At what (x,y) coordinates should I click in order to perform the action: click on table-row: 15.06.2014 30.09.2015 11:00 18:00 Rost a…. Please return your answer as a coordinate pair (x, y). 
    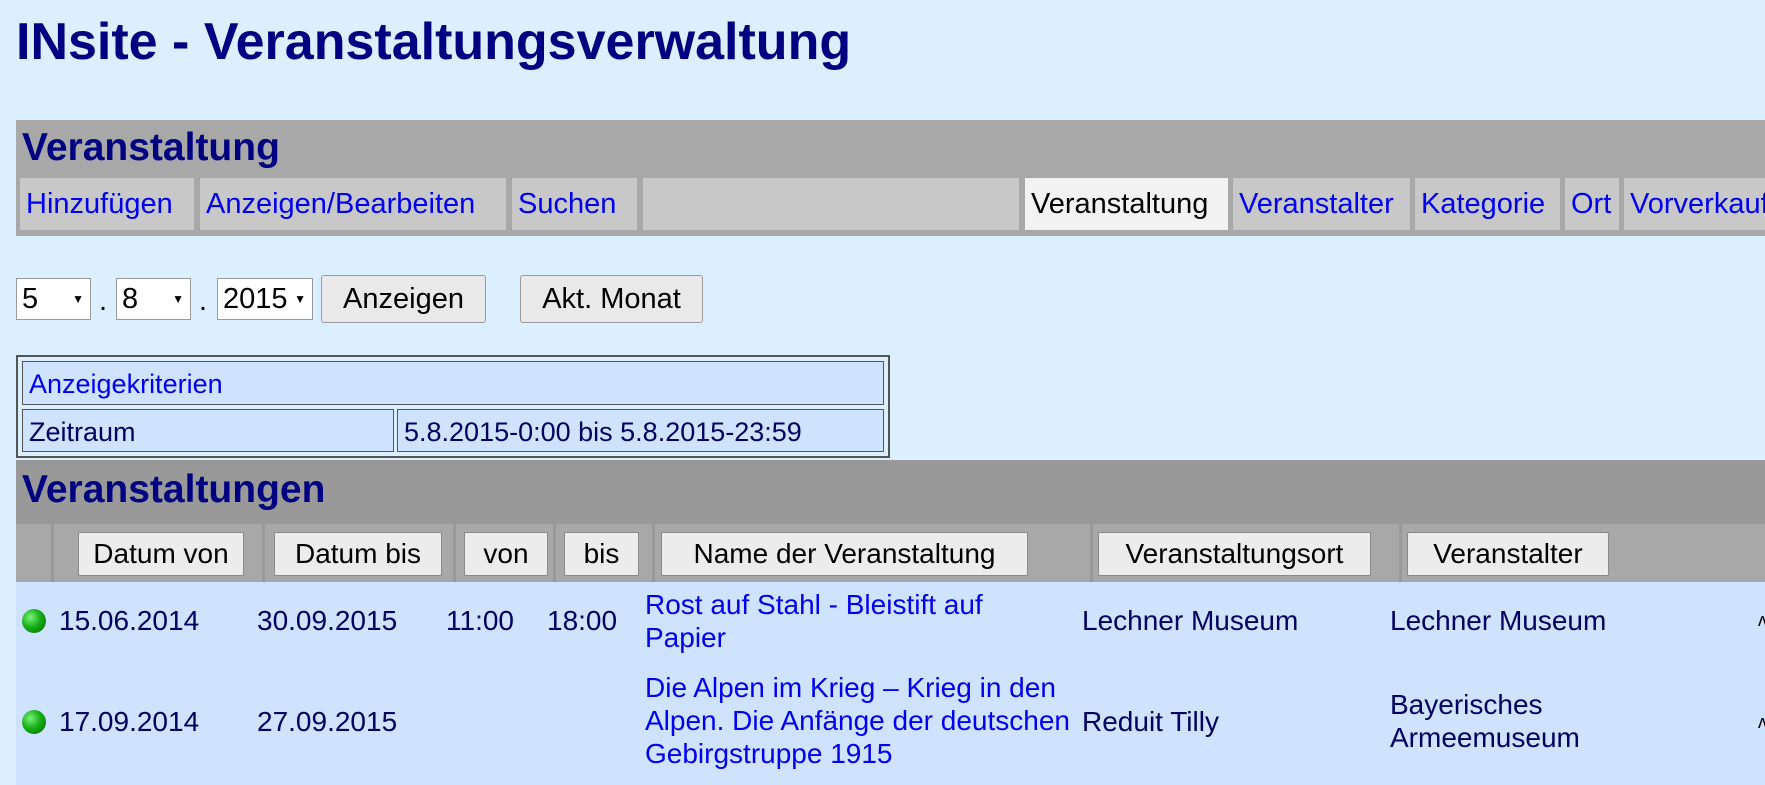
    Looking at the image, I should click on (890, 621).